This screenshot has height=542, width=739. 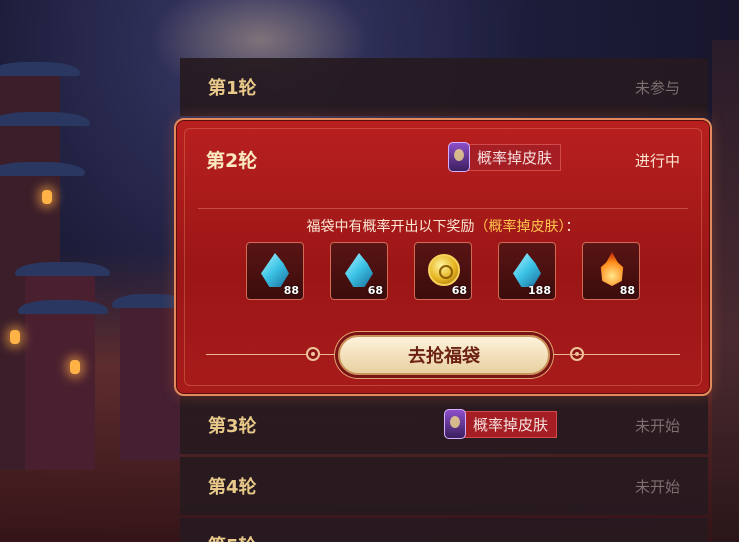 I want to click on round-row-5: 第5轮, so click(x=444, y=530).